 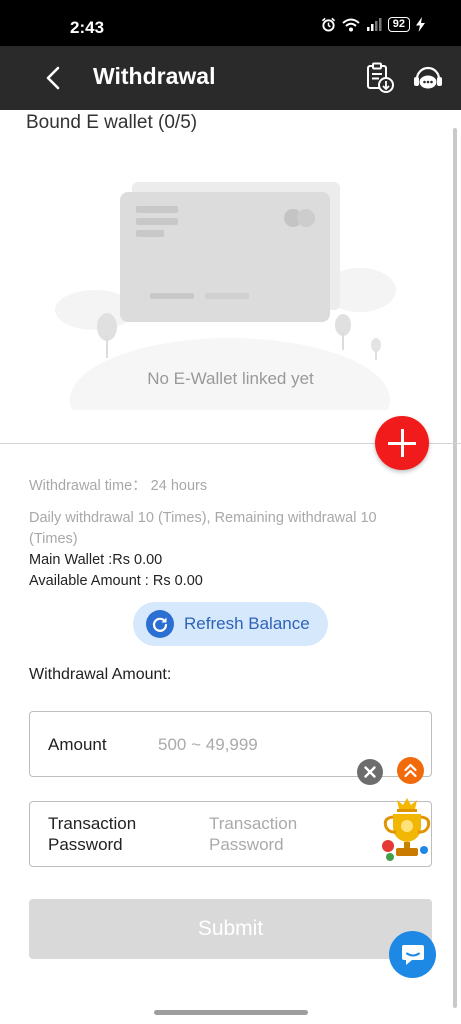 I want to click on scroll-top-button, so click(x=410, y=770).